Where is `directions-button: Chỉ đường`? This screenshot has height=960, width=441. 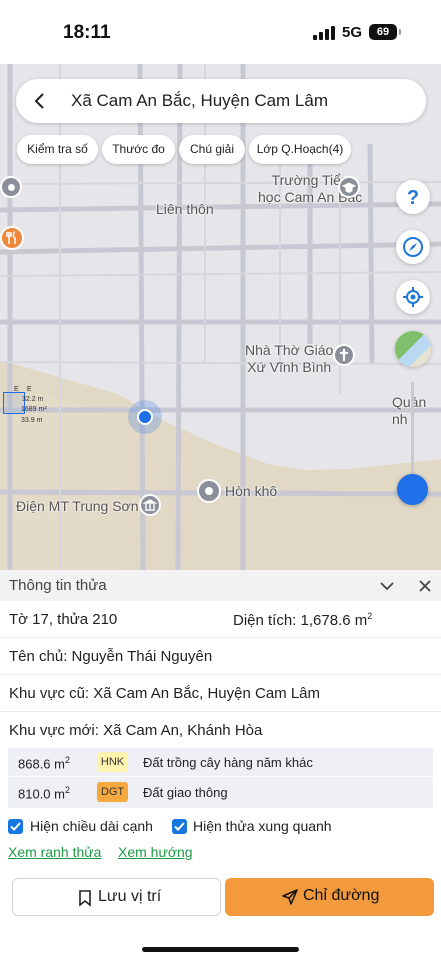 directions-button: Chỉ đường is located at coordinates (329, 897).